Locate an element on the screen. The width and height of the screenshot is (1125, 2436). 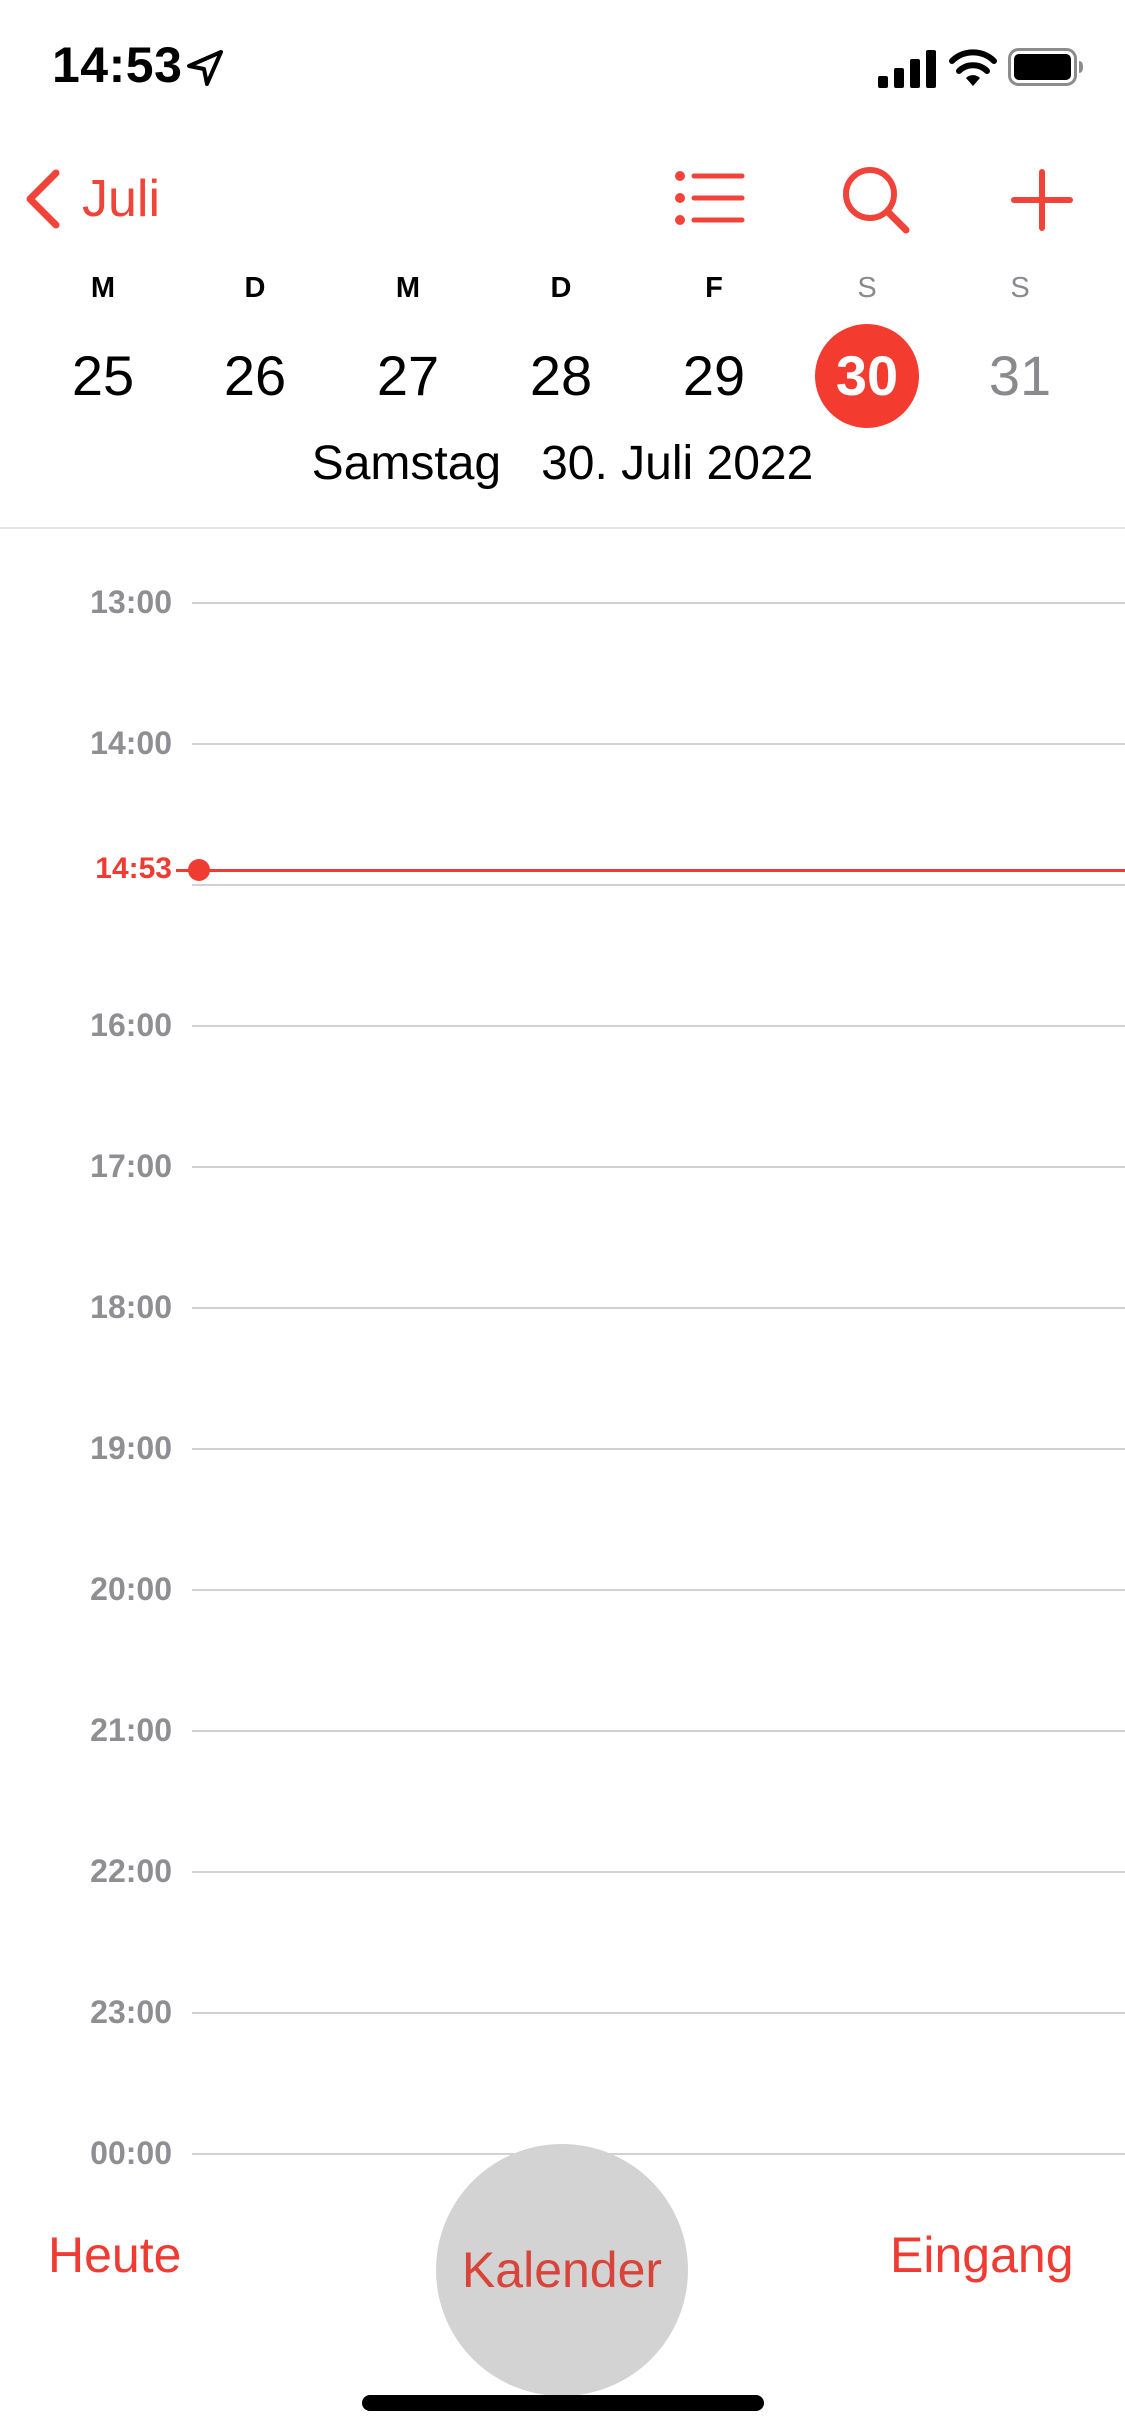
hour-label: 18:00 is located at coordinates (131, 1307).